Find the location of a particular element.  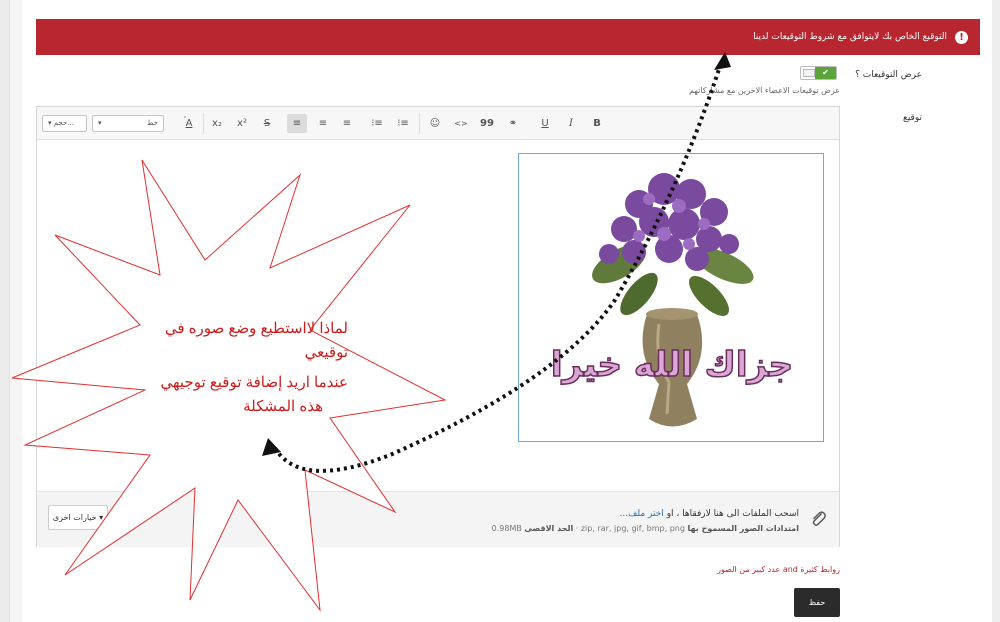

toggle-knob is located at coordinates (809, 73).